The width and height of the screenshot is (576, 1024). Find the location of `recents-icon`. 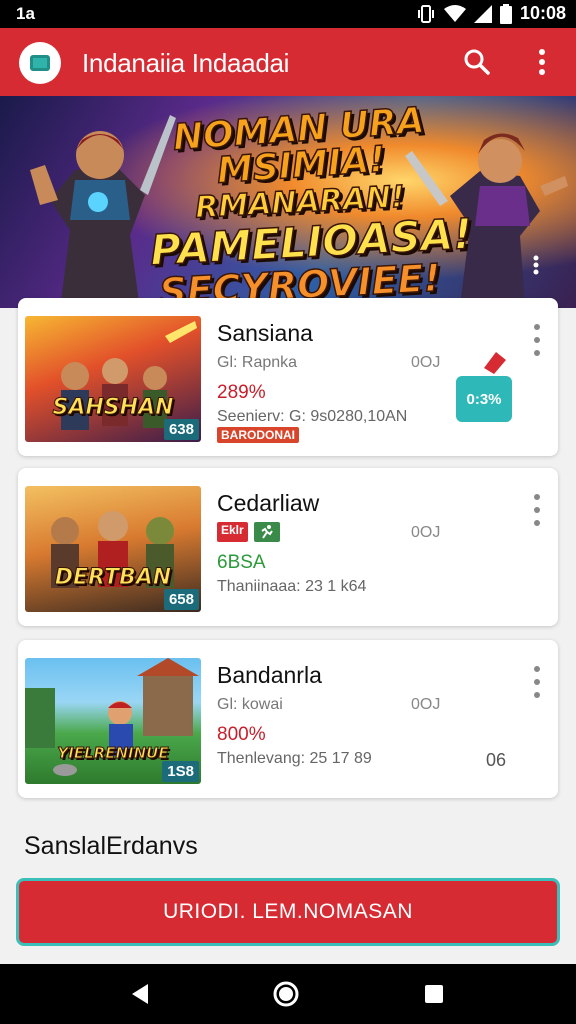

recents-icon is located at coordinates (434, 994).